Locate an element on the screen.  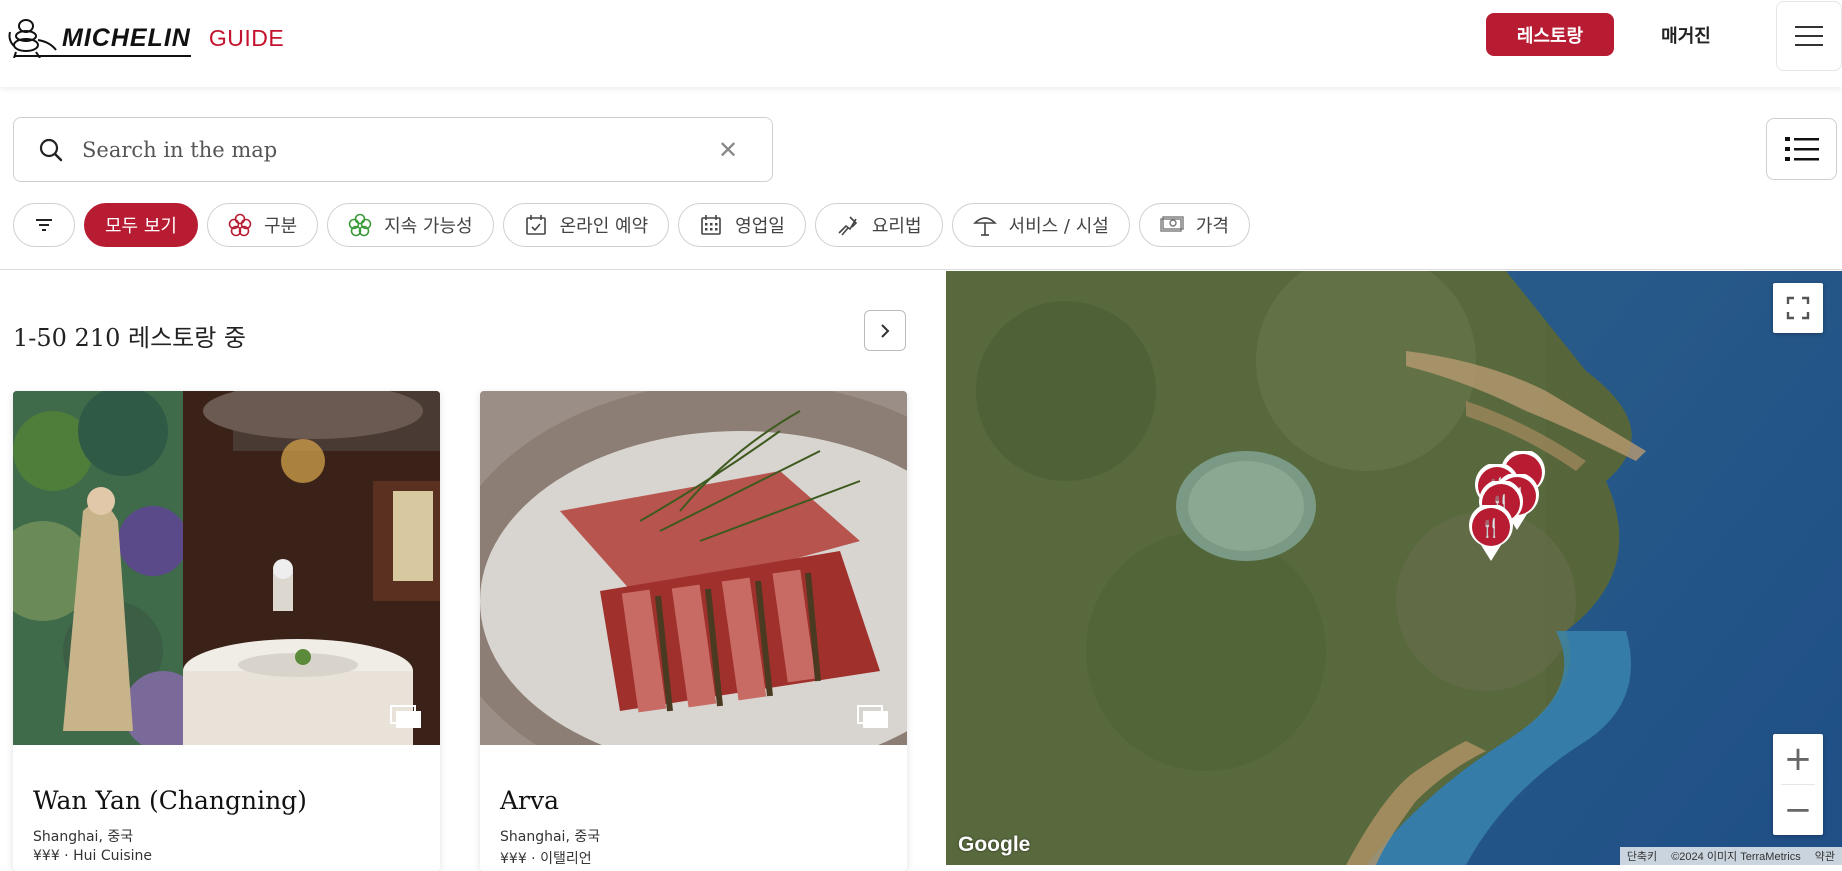
green-clover-icon is located at coordinates (360, 225).